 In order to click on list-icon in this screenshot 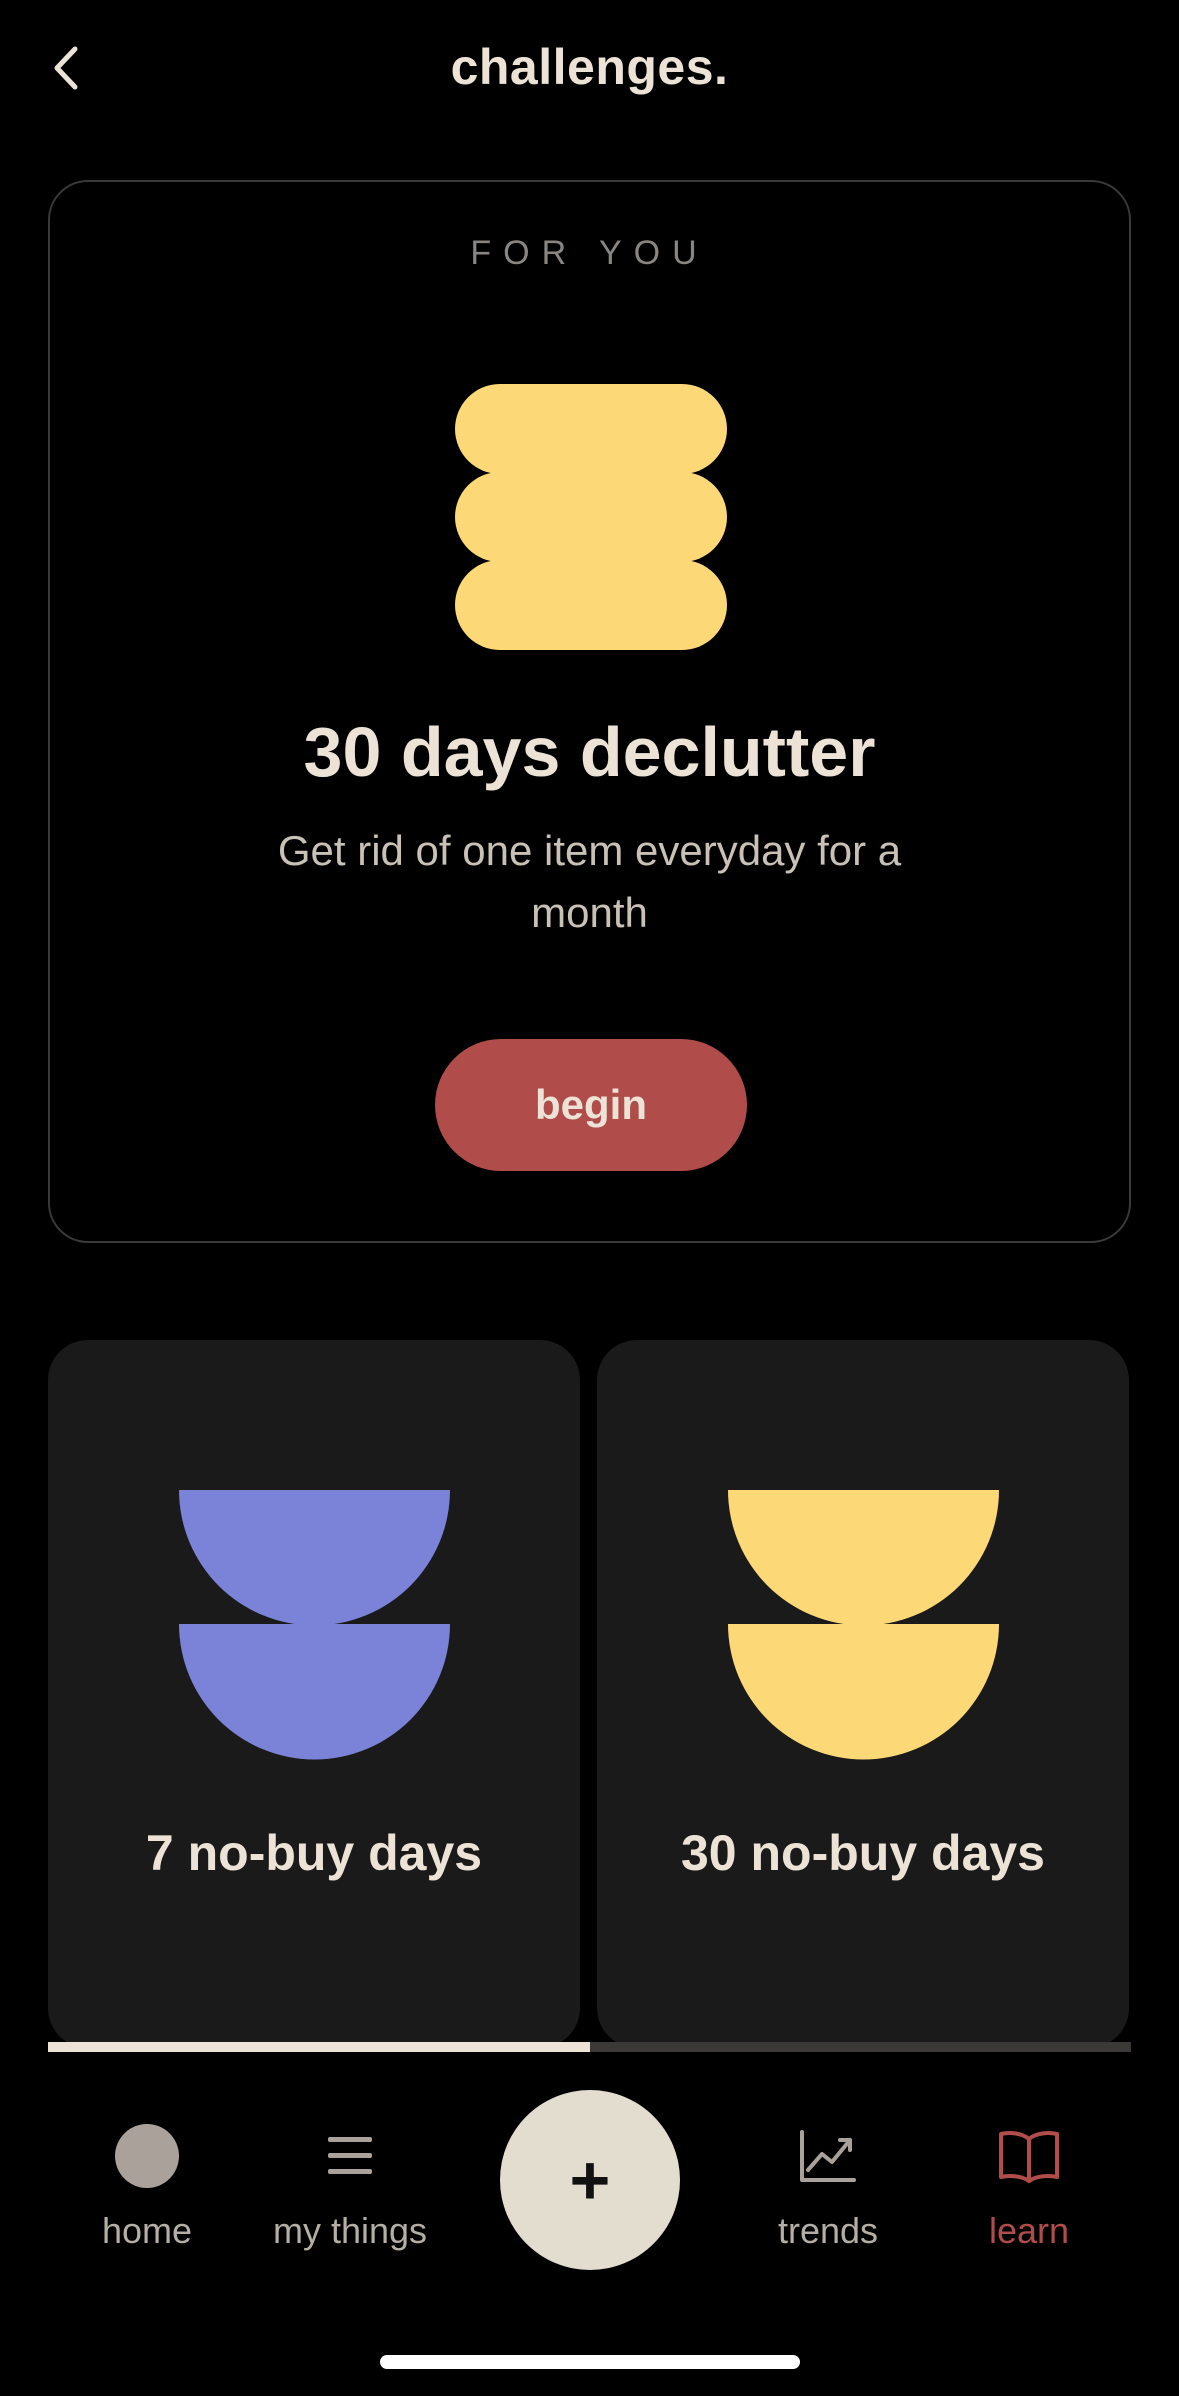, I will do `click(350, 2156)`.